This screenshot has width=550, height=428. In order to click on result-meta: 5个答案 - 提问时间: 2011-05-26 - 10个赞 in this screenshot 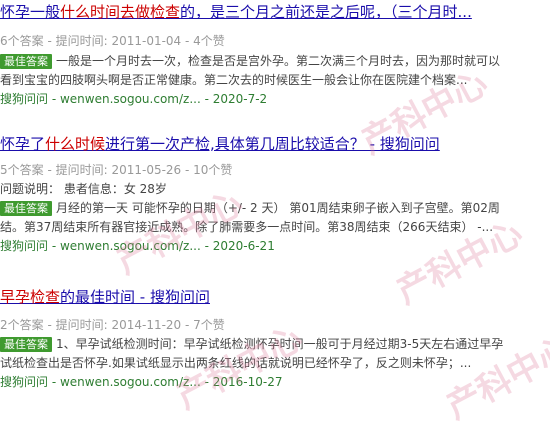, I will do `click(116, 170)`.